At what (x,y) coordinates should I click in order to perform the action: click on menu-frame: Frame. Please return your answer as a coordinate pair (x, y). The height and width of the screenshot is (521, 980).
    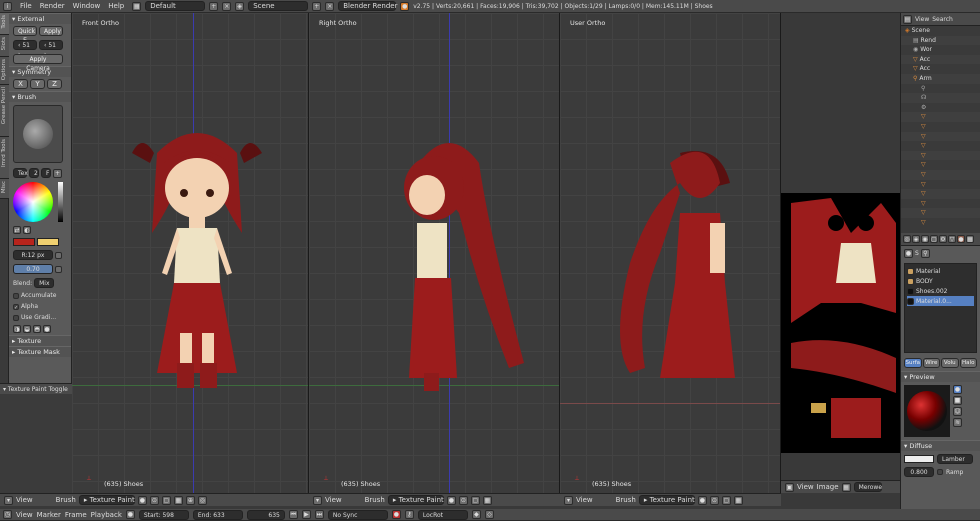
    Looking at the image, I should click on (76, 515).